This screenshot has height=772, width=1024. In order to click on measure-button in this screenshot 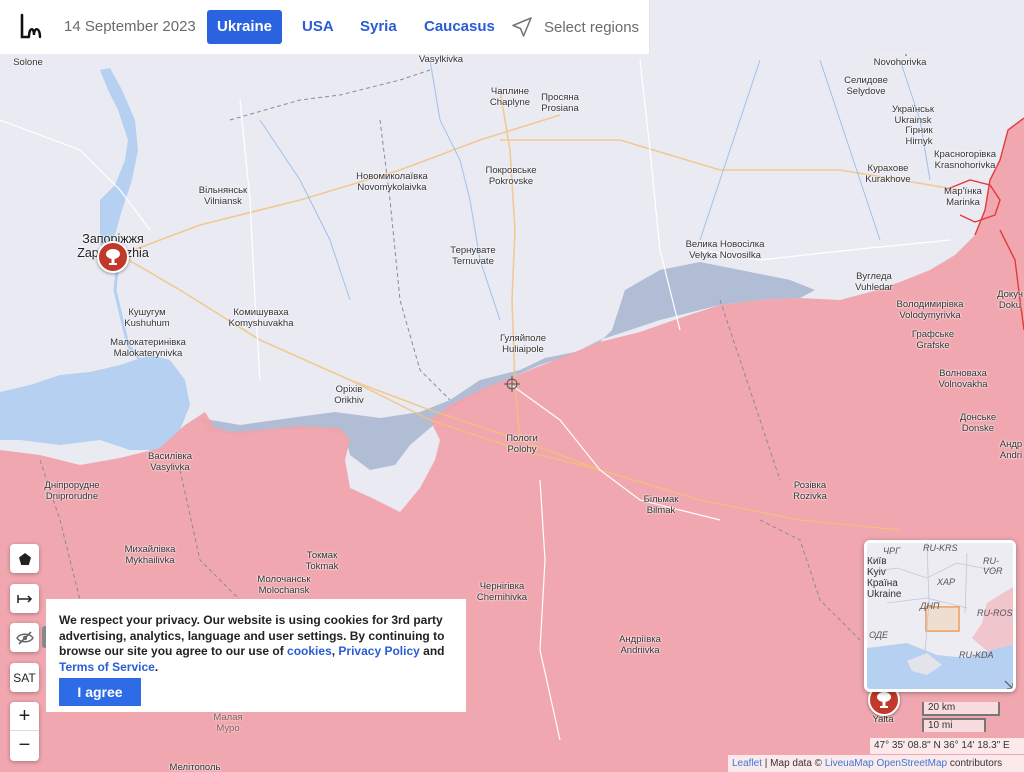, I will do `click(24, 598)`.